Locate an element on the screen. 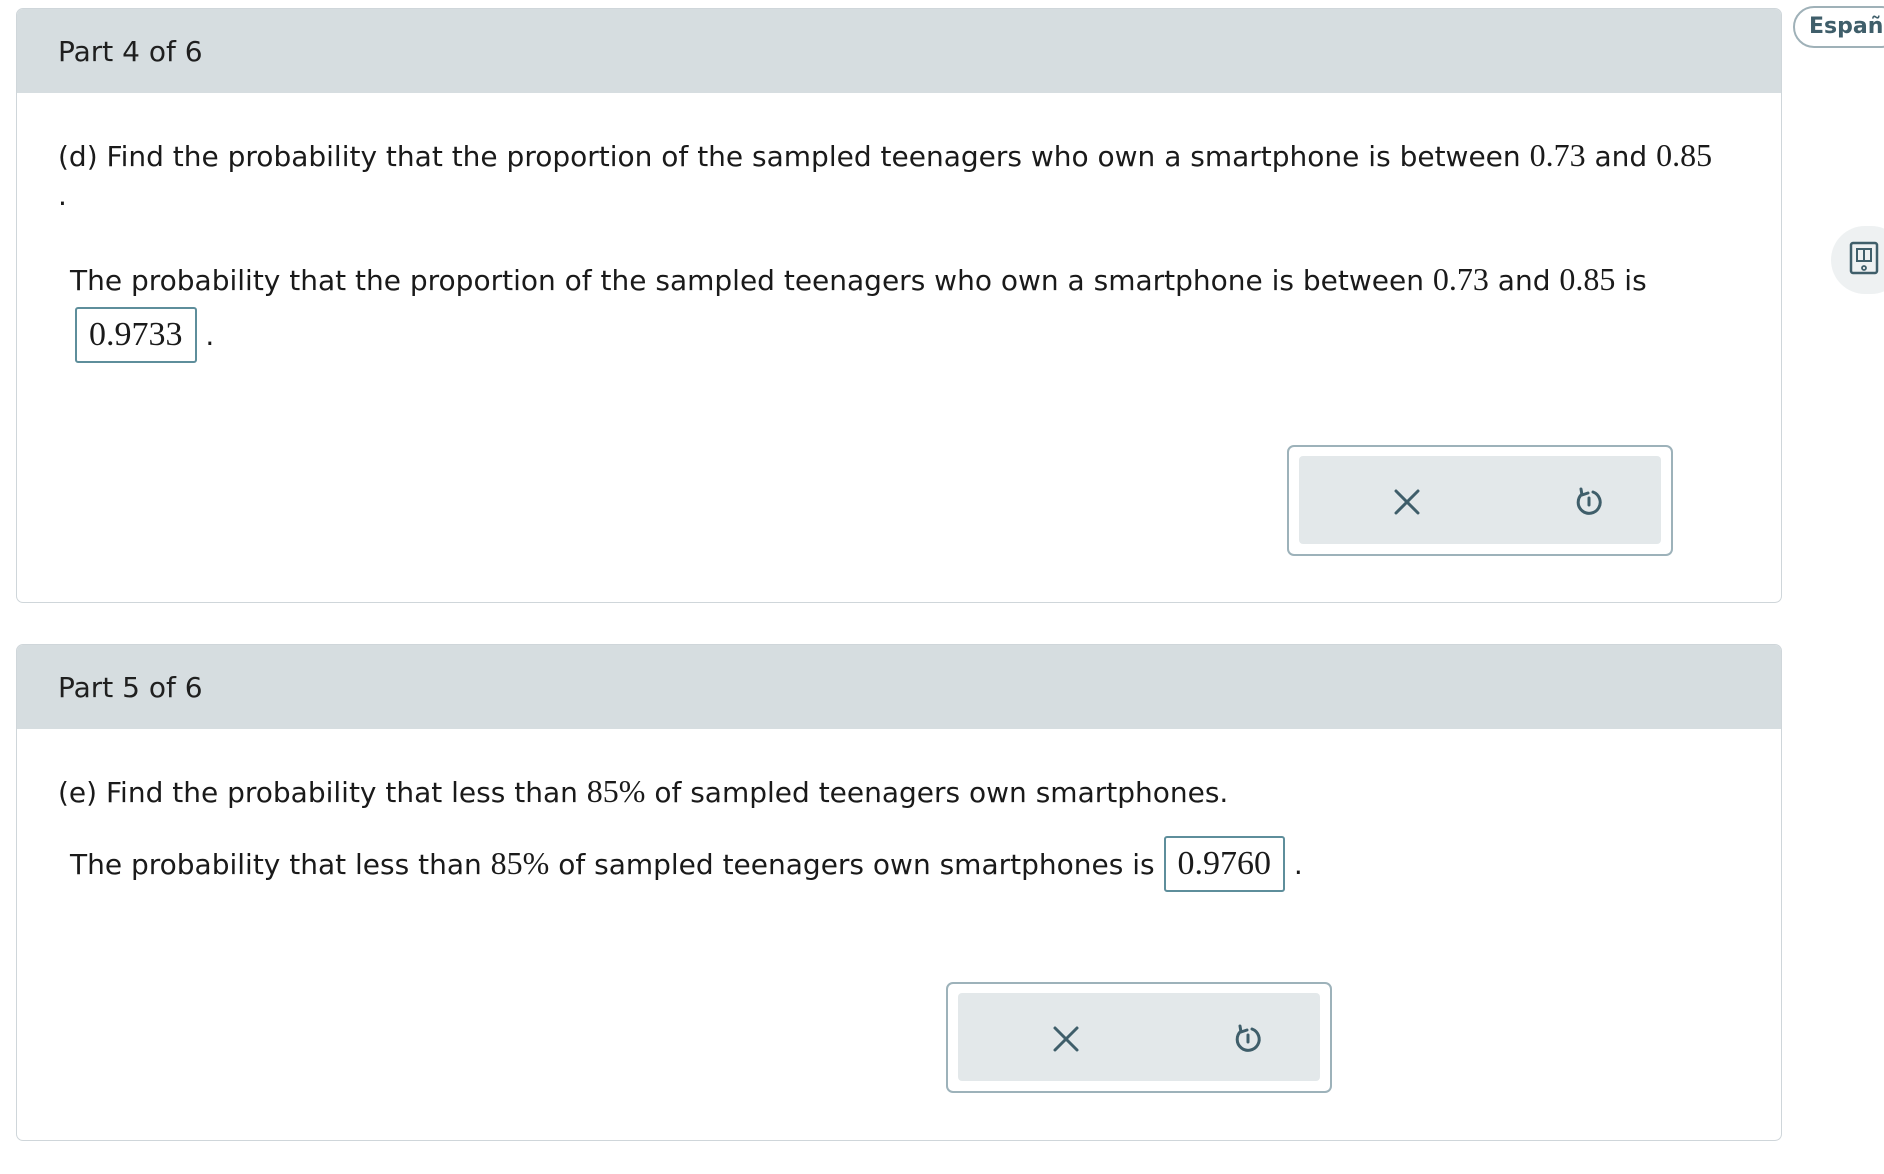  answer-line-text: The probability that less than is located at coordinates (276, 864).